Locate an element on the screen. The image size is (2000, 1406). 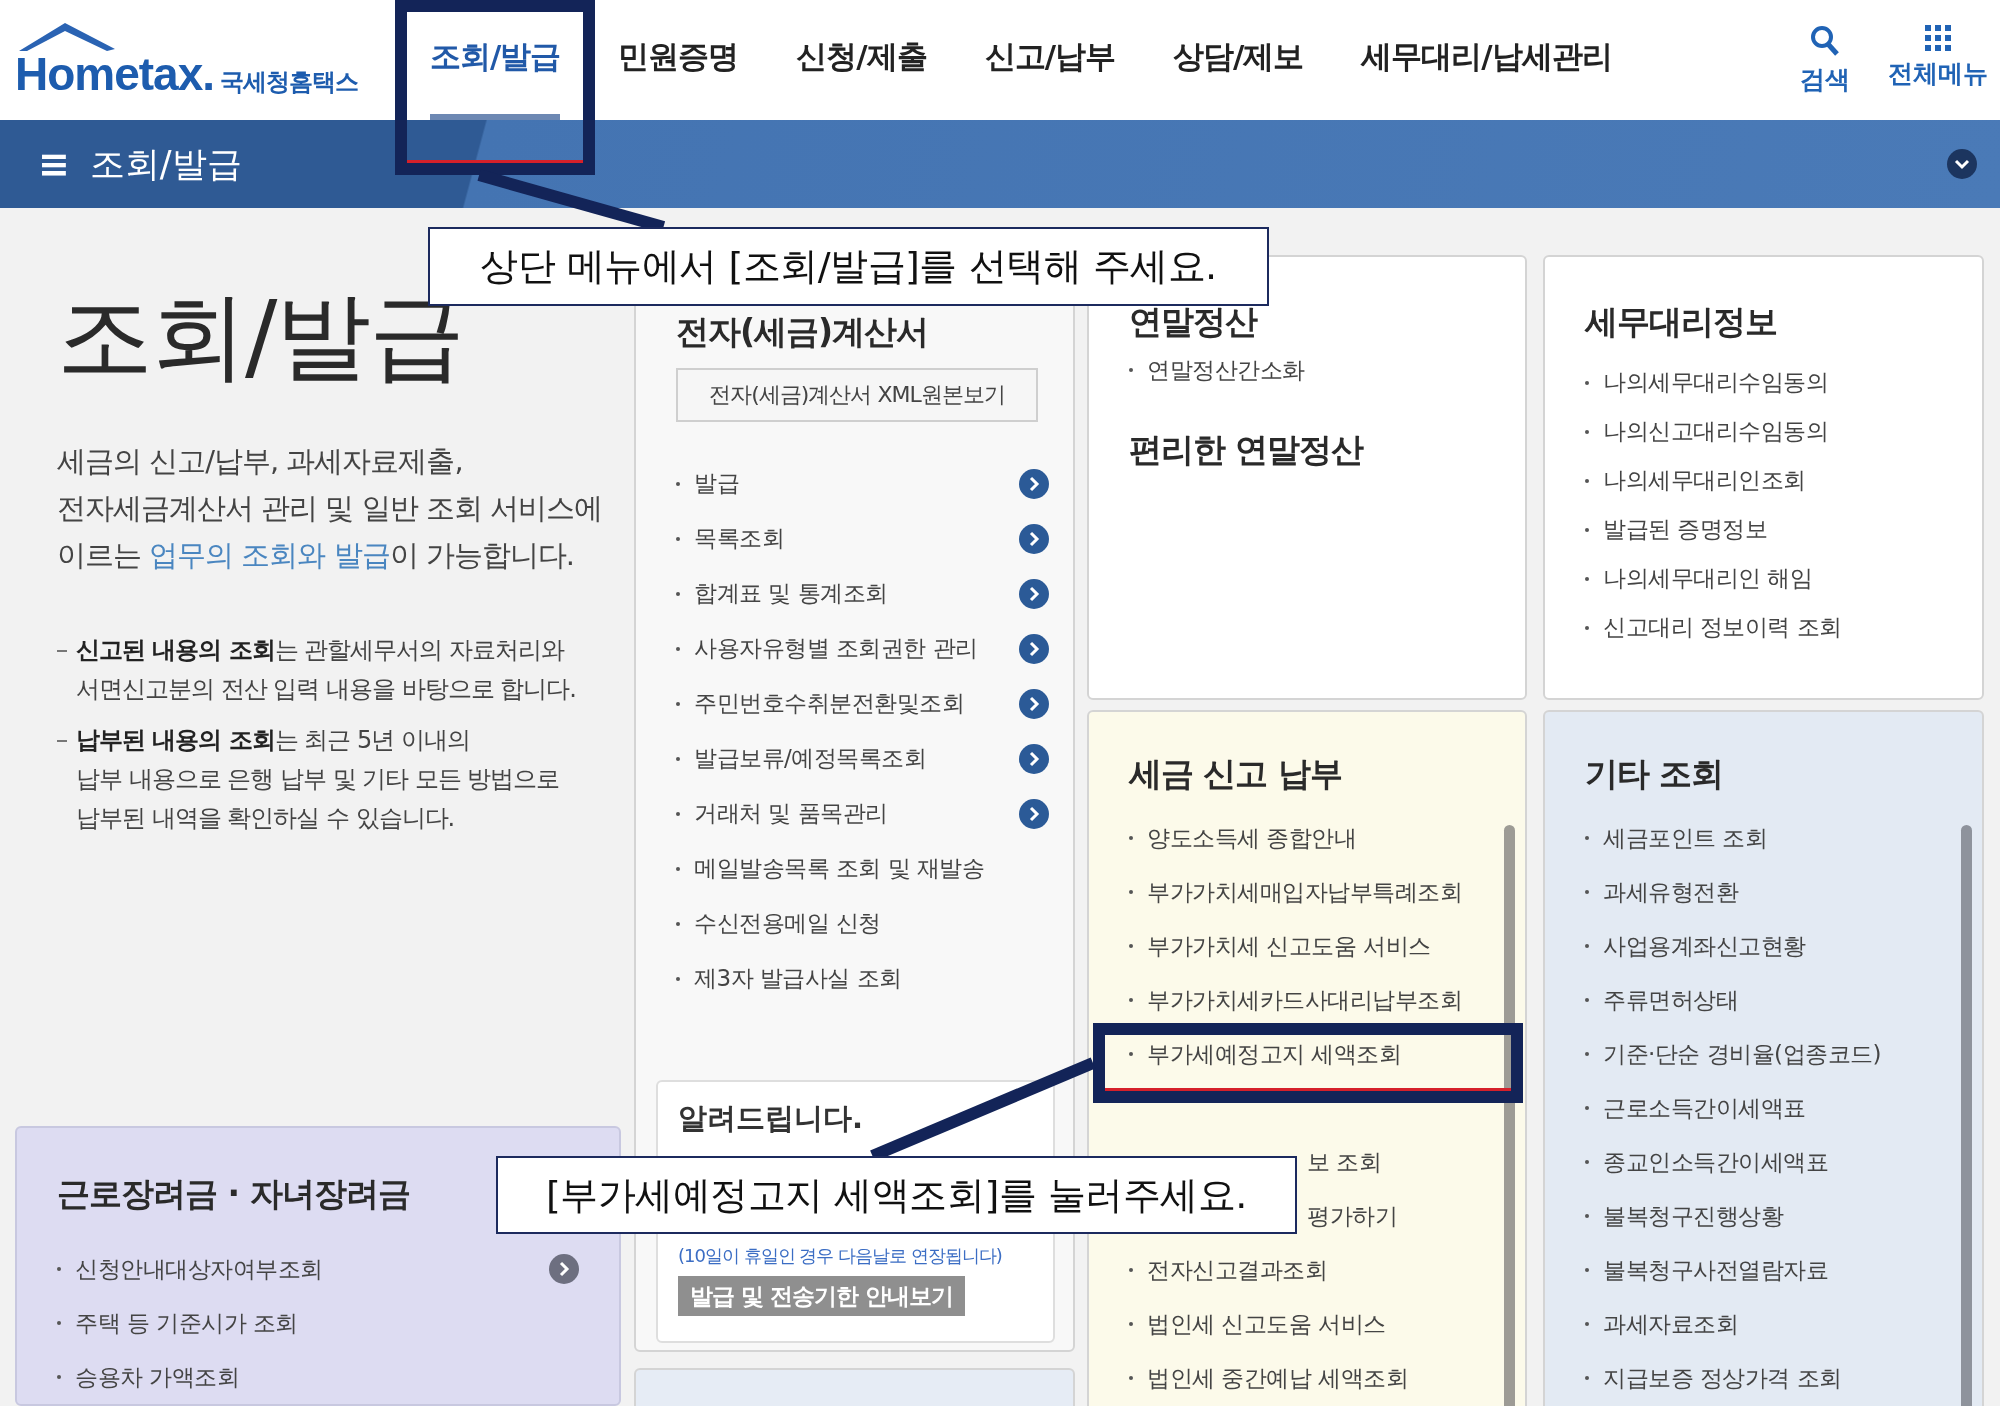
chevron-down-icon is located at coordinates (1962, 164).